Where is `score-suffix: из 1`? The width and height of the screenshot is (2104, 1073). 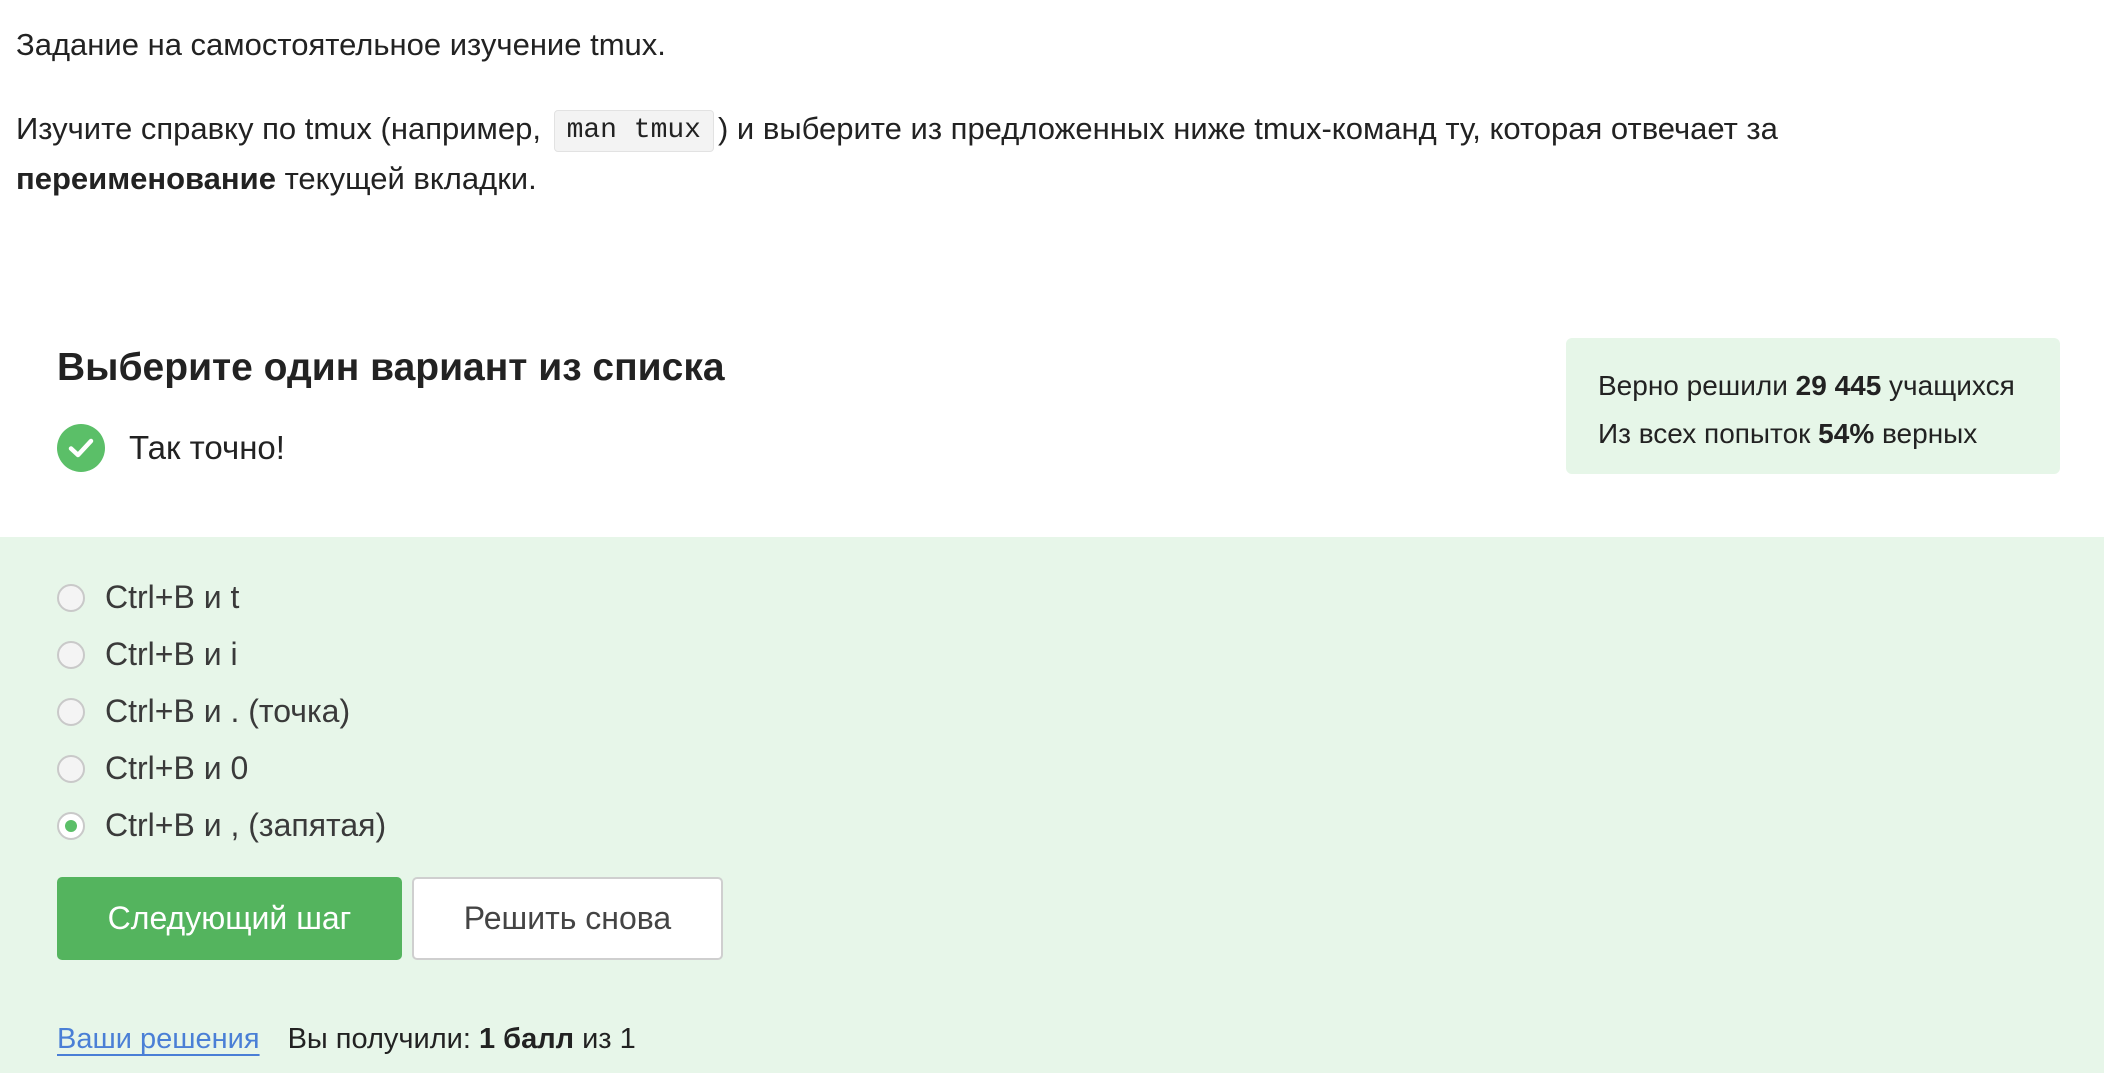 score-suffix: из 1 is located at coordinates (605, 1039).